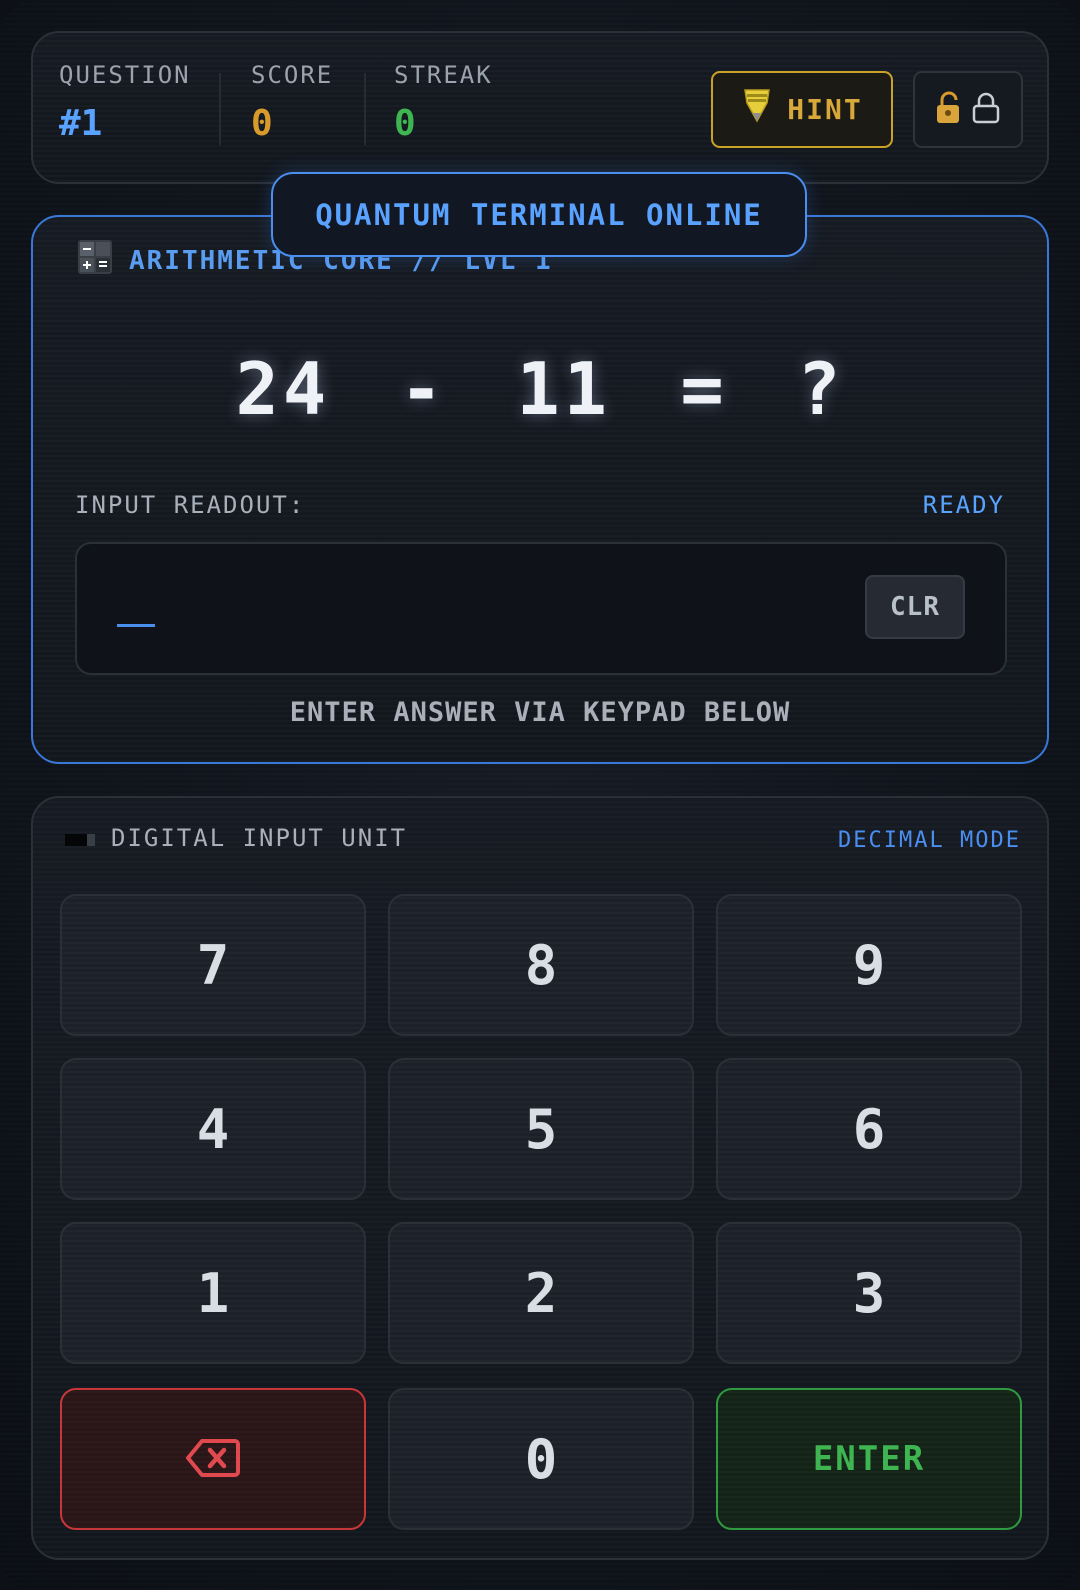  What do you see at coordinates (136, 625) in the screenshot?
I see `input-cursor` at bounding box center [136, 625].